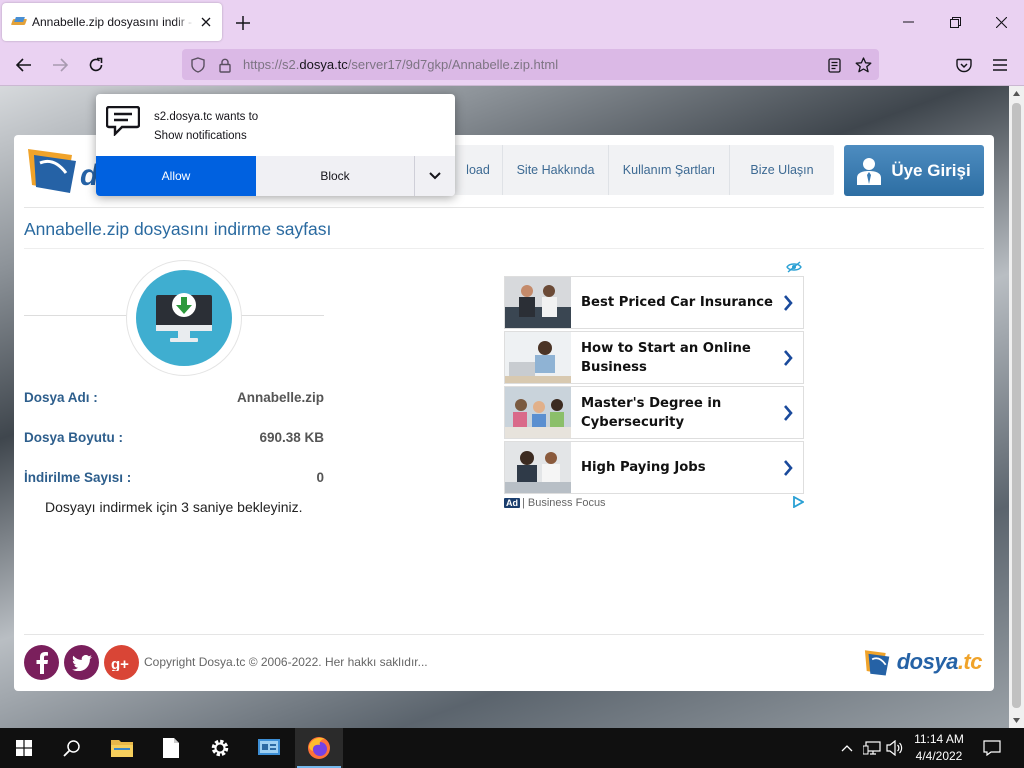  I want to click on control-panel-icon, so click(269, 748).